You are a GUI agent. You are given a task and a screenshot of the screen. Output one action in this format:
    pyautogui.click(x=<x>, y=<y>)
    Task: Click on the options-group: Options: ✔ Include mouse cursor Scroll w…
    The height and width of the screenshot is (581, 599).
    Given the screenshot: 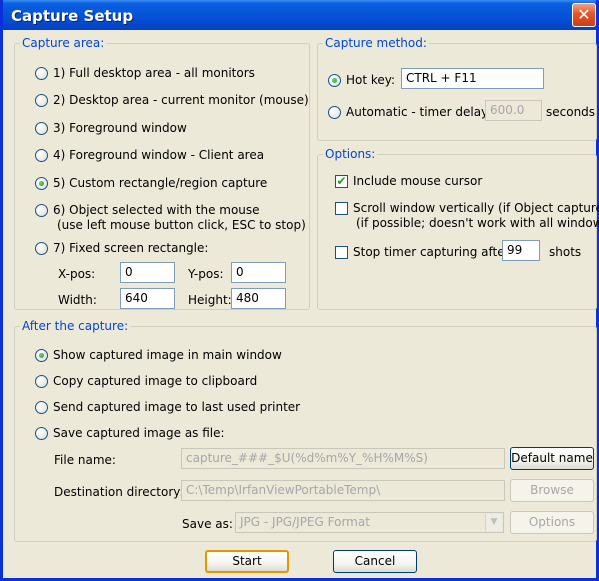 What is the action you would take?
    pyautogui.click(x=458, y=228)
    